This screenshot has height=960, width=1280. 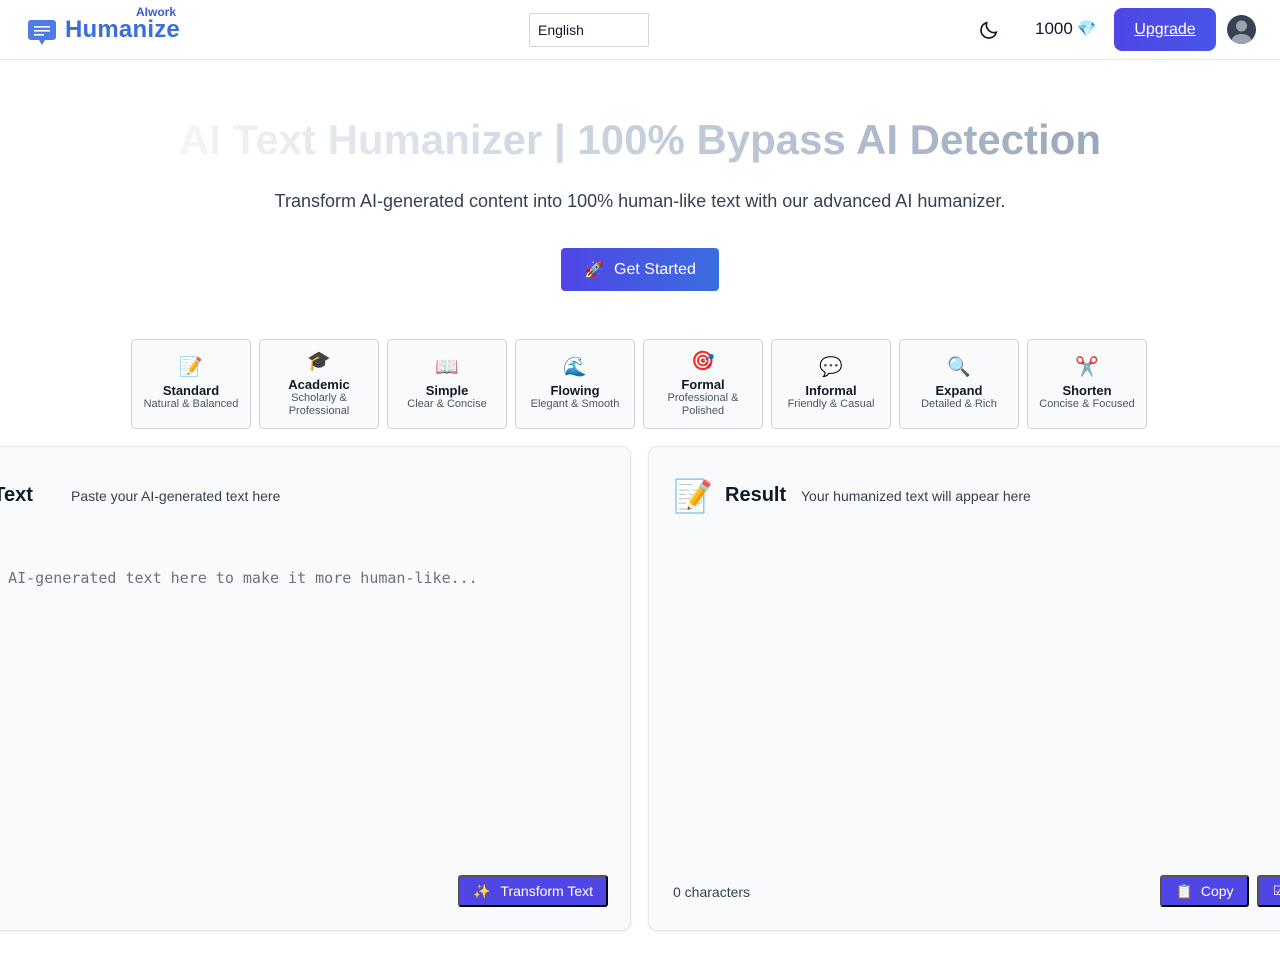 I want to click on mode-standard: 📝 Standard Natural & Balanced, so click(x=191, y=384).